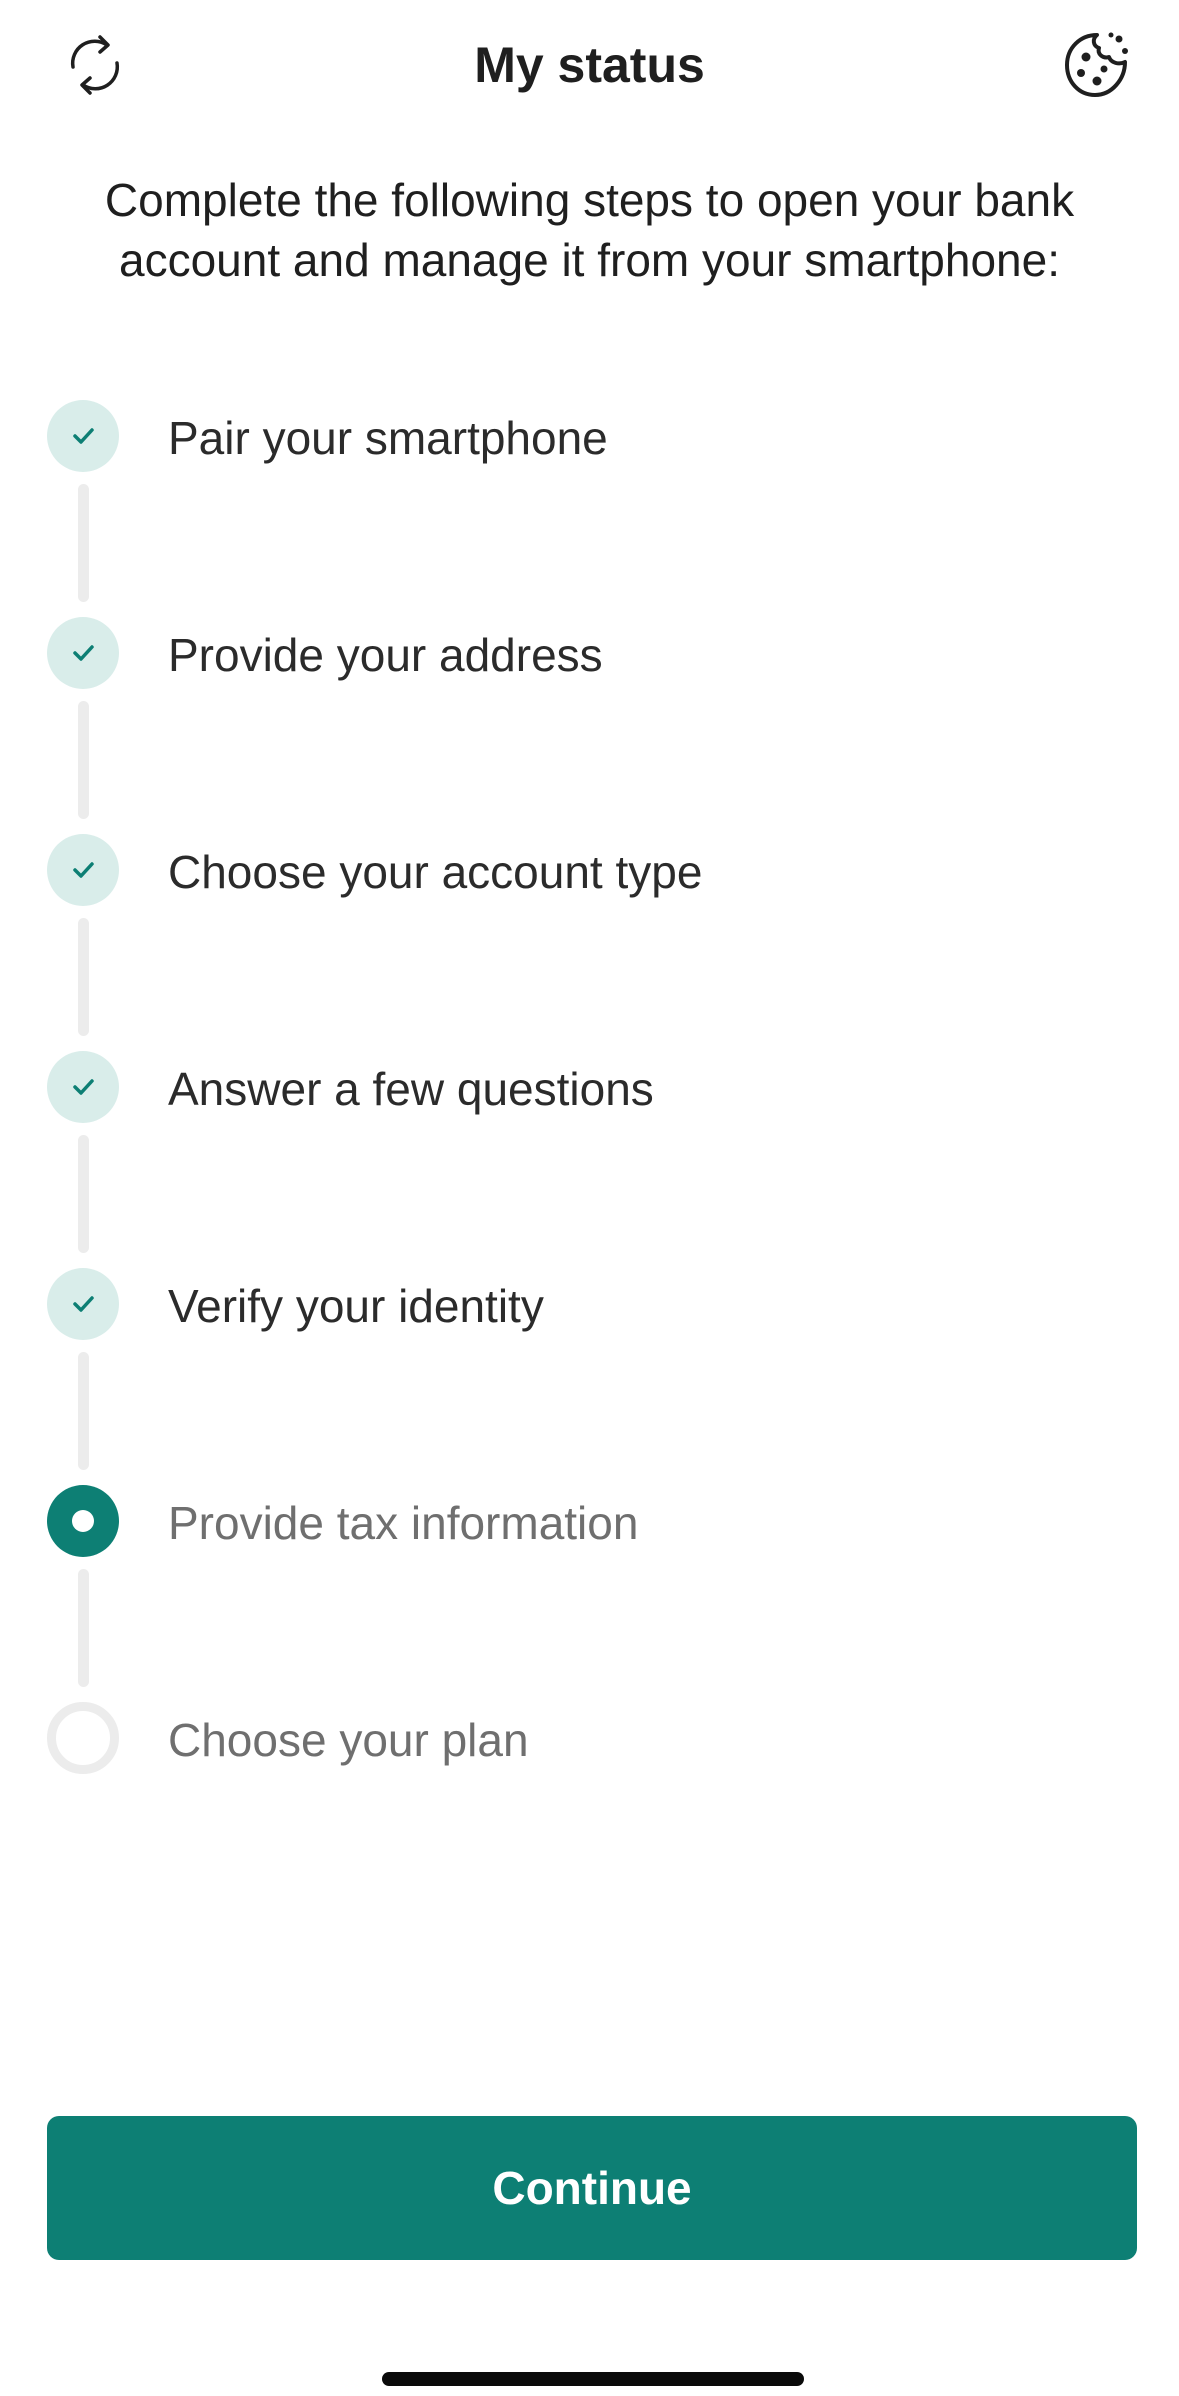 The height and width of the screenshot is (2396, 1179). I want to click on continue-button: Continue, so click(592, 2188).